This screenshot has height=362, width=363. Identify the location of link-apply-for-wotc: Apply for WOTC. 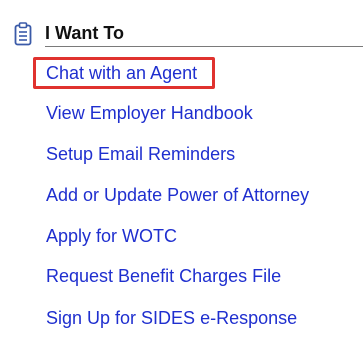
(111, 236).